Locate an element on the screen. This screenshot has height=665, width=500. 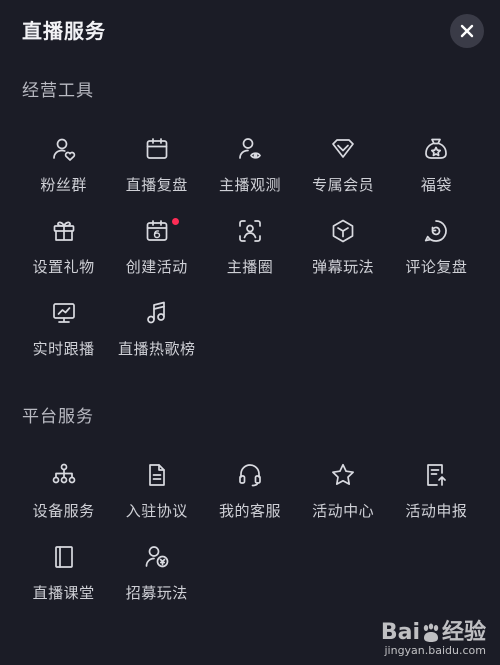
face-scan-icon is located at coordinates (250, 231).